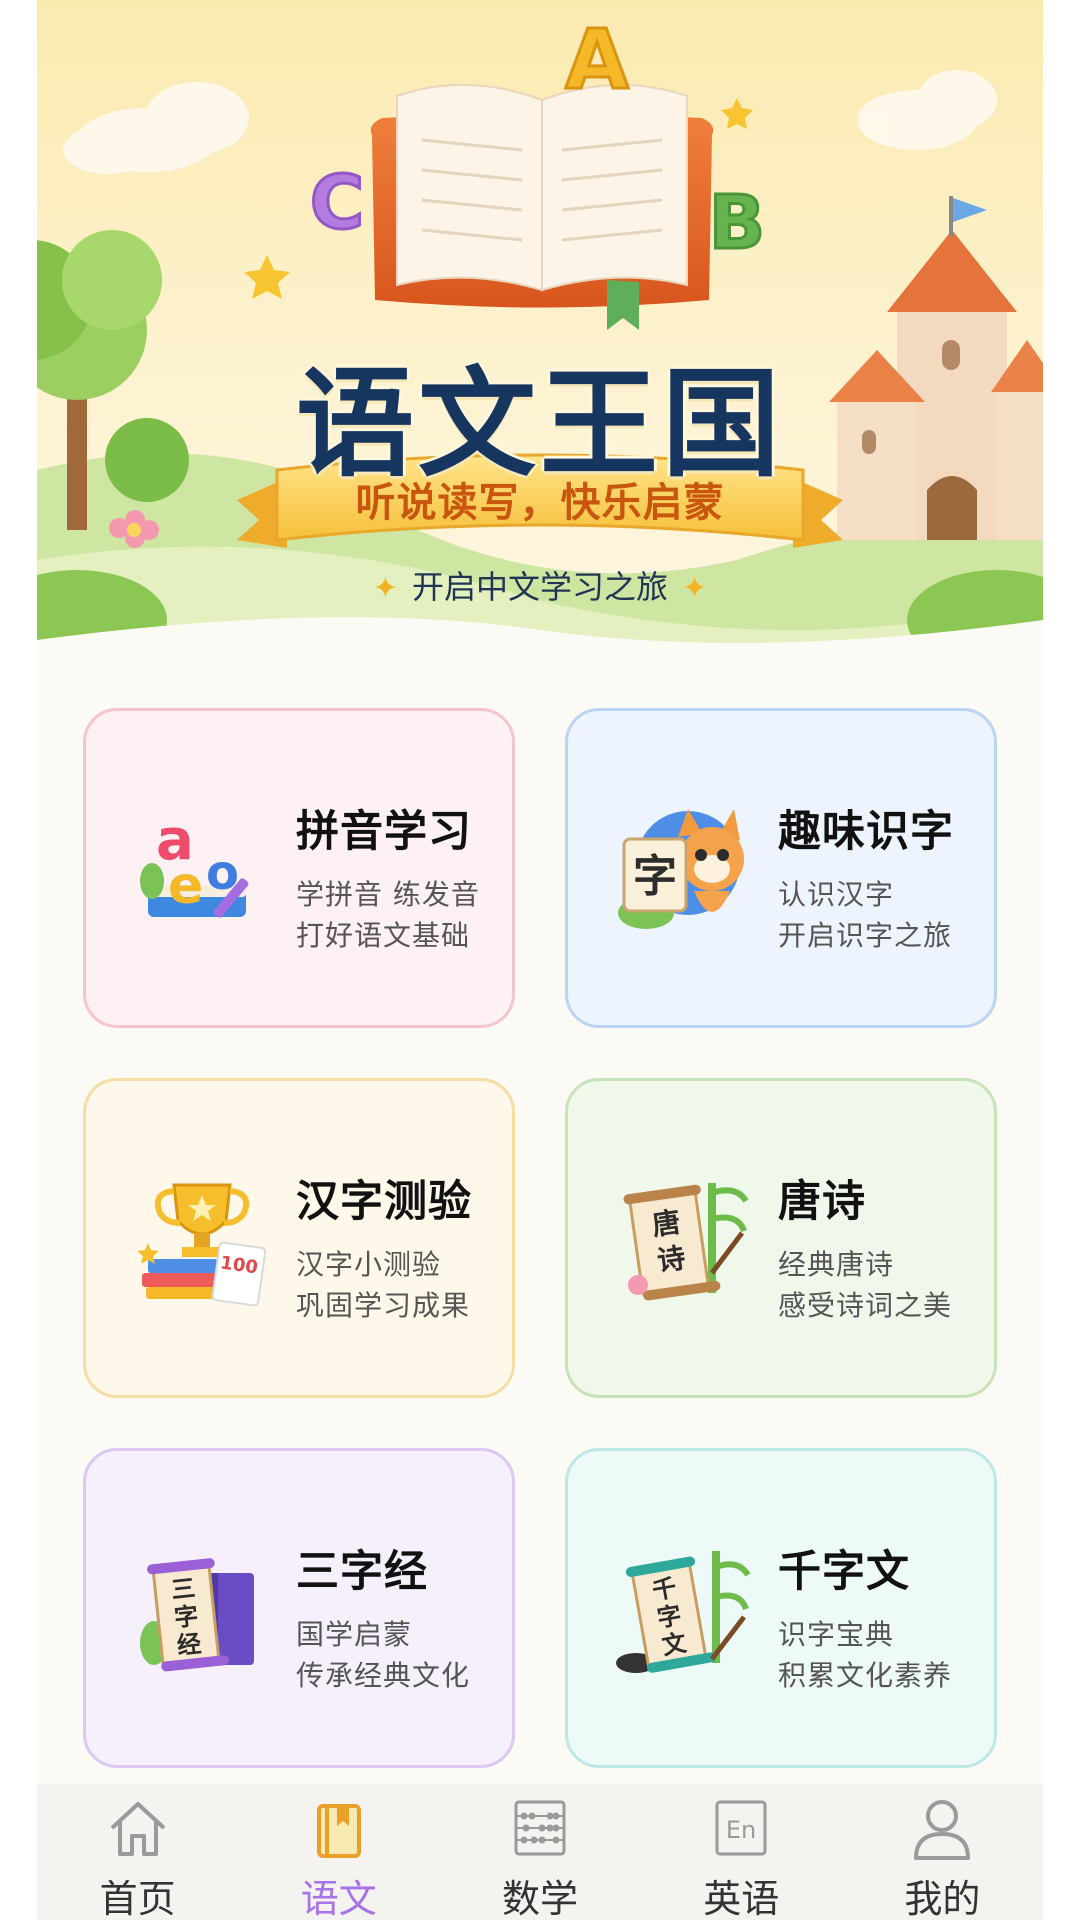 This screenshot has height=1920, width=1080. Describe the element at coordinates (597, 60) in the screenshot. I see `letter-a-icon: A` at that location.